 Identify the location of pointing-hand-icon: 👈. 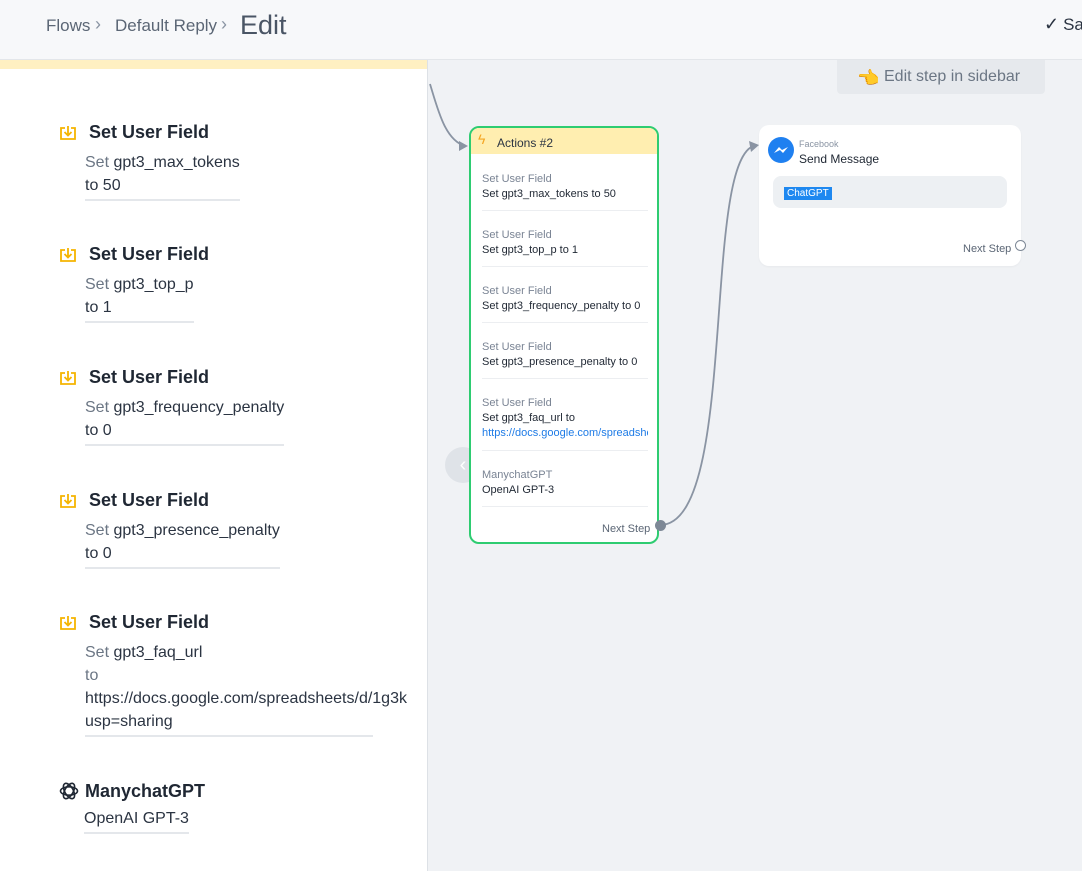
(868, 78).